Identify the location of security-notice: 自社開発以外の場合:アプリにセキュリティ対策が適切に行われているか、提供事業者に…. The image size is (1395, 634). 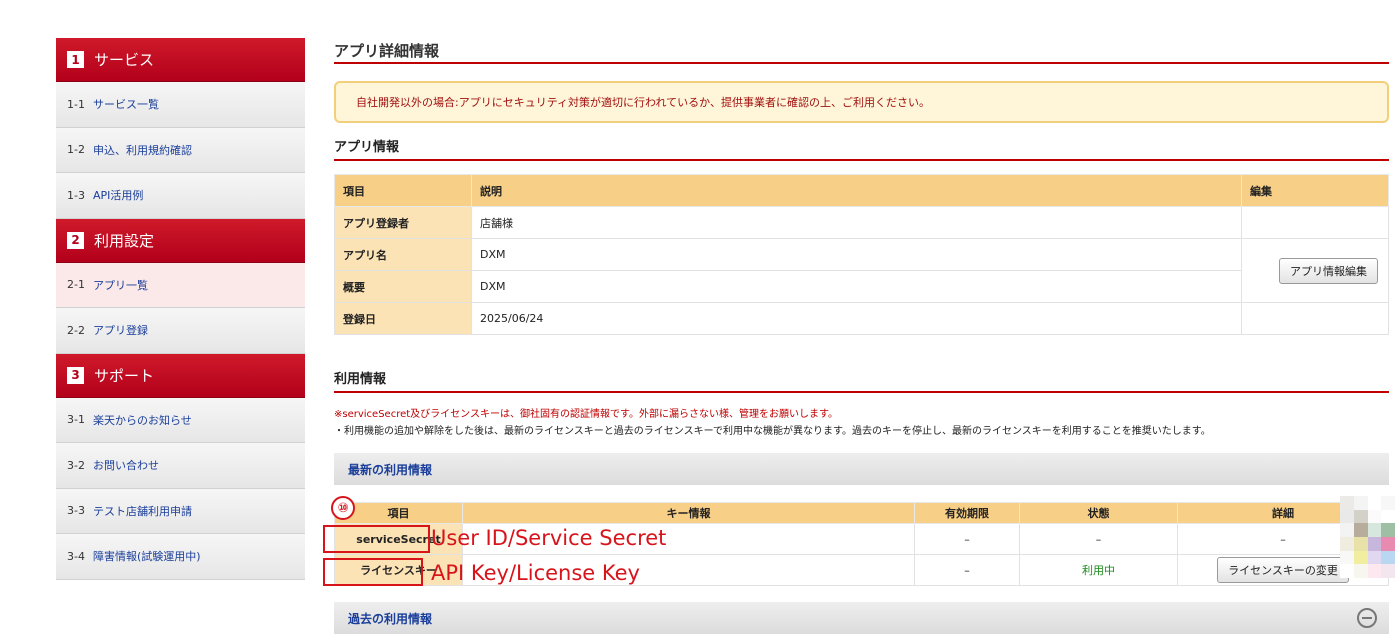
(861, 102).